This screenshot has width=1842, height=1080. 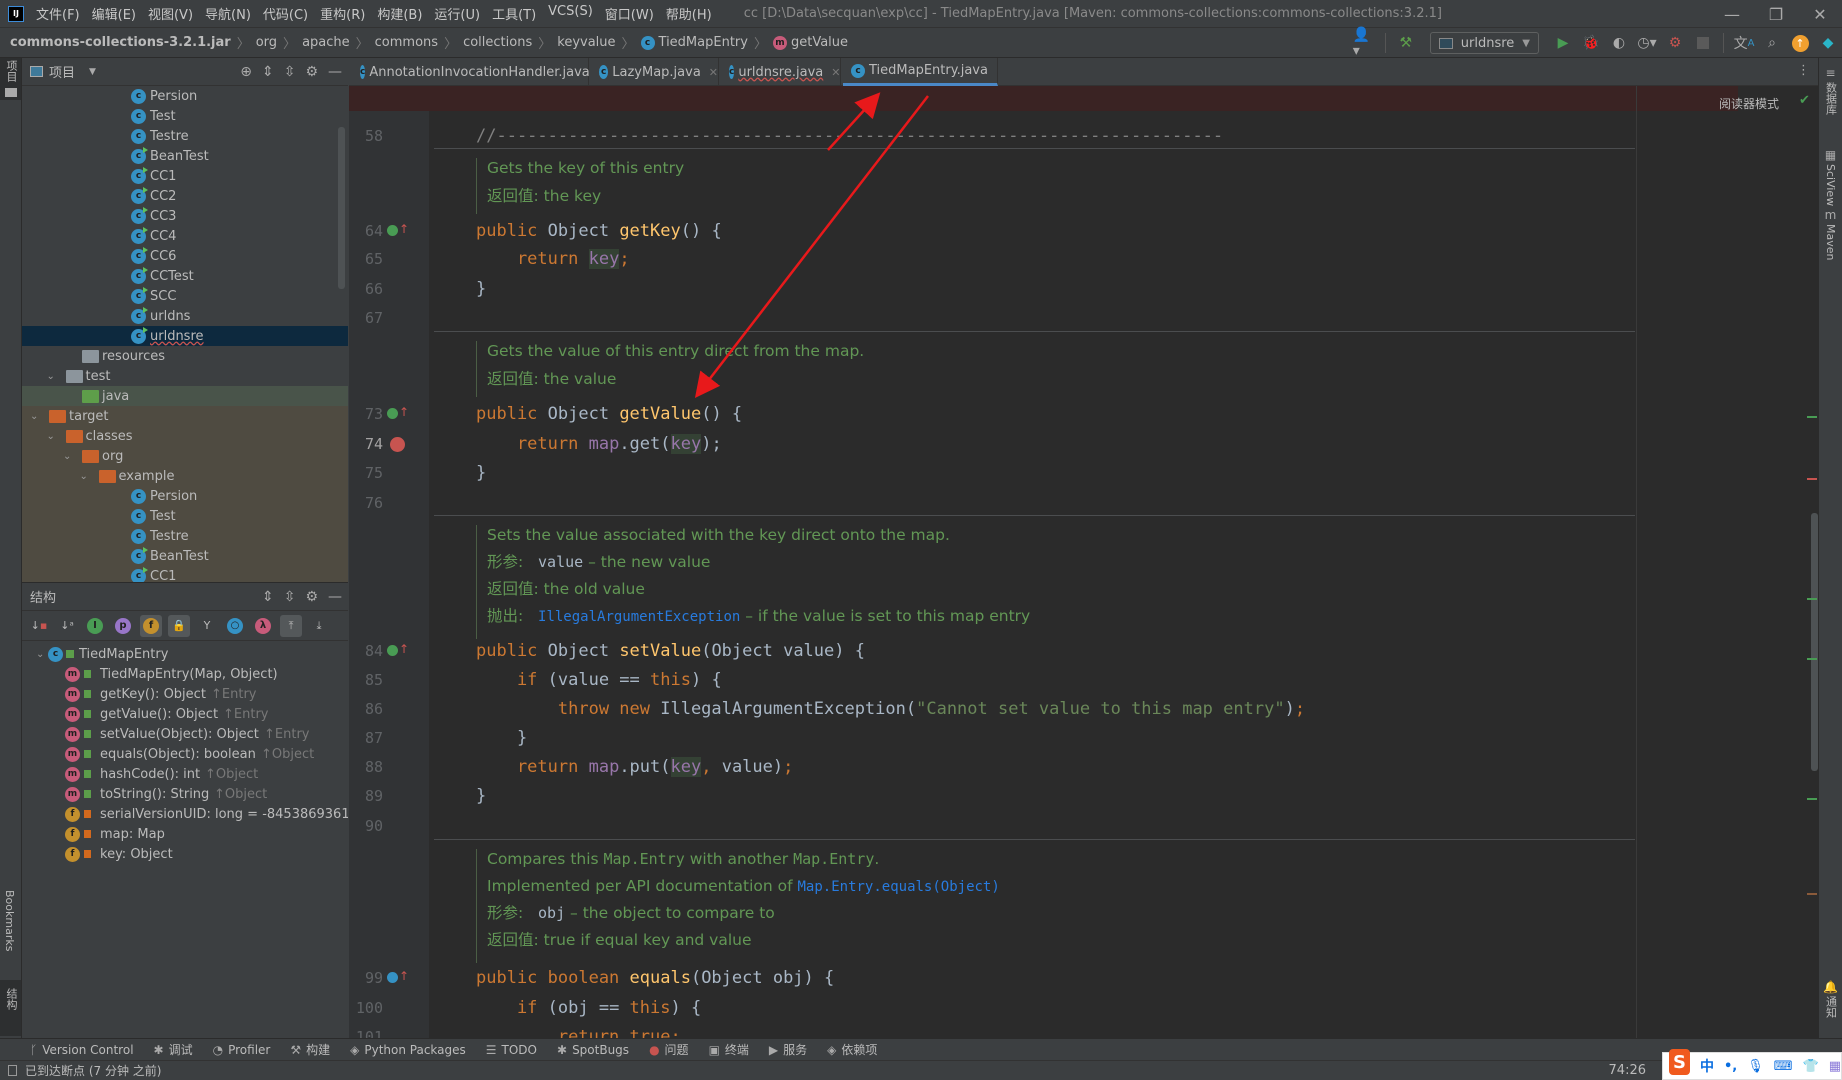 What do you see at coordinates (1783, 1066) in the screenshot?
I see `keyboard-icon: ⌨` at bounding box center [1783, 1066].